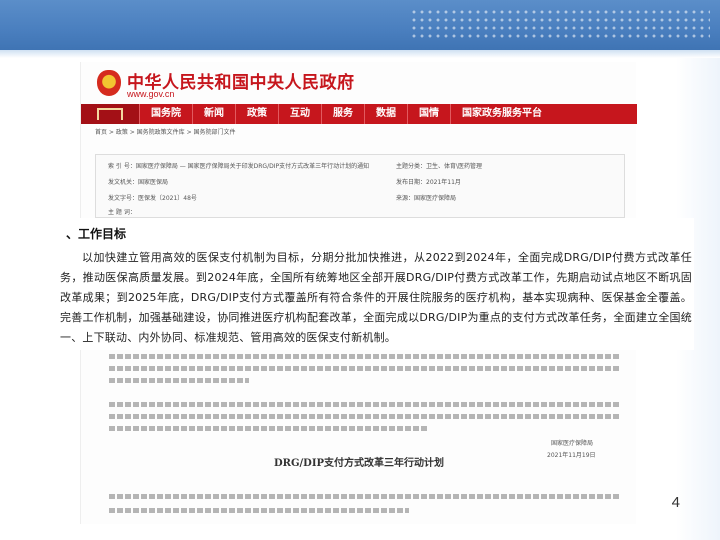 The width and height of the screenshot is (720, 540). I want to click on signature-org: 国家医疗保障局, so click(572, 443).